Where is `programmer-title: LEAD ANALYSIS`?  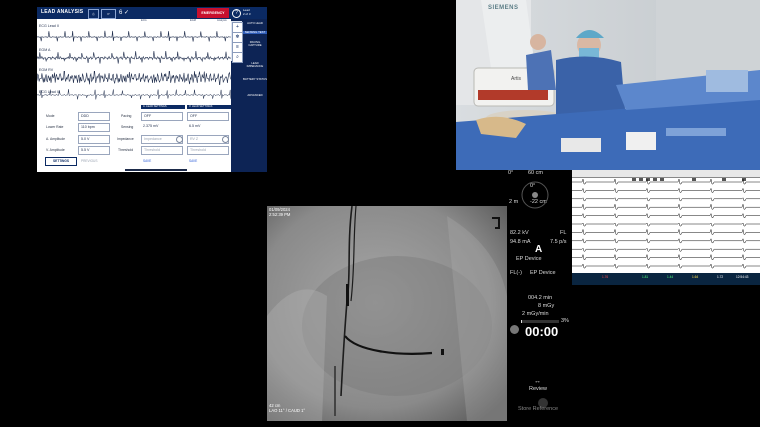
programmer-title: LEAD ANALYSIS is located at coordinates (62, 12).